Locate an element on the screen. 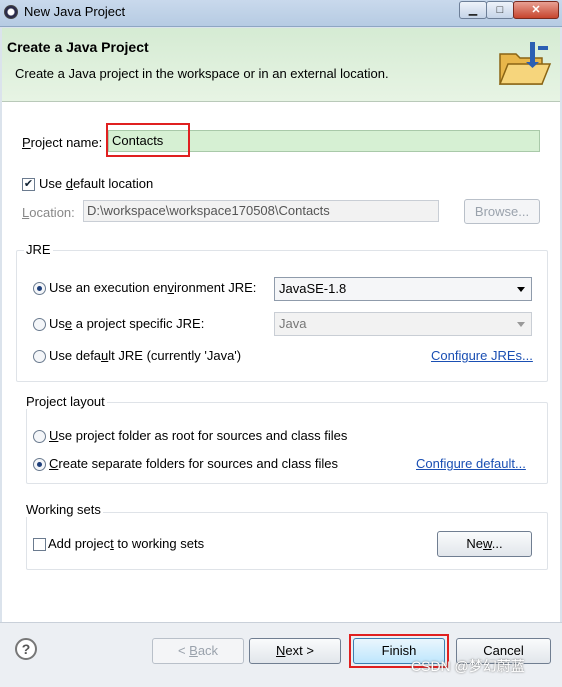 The image size is (562, 687). use-default-location-label: Use default location is located at coordinates (96, 183).